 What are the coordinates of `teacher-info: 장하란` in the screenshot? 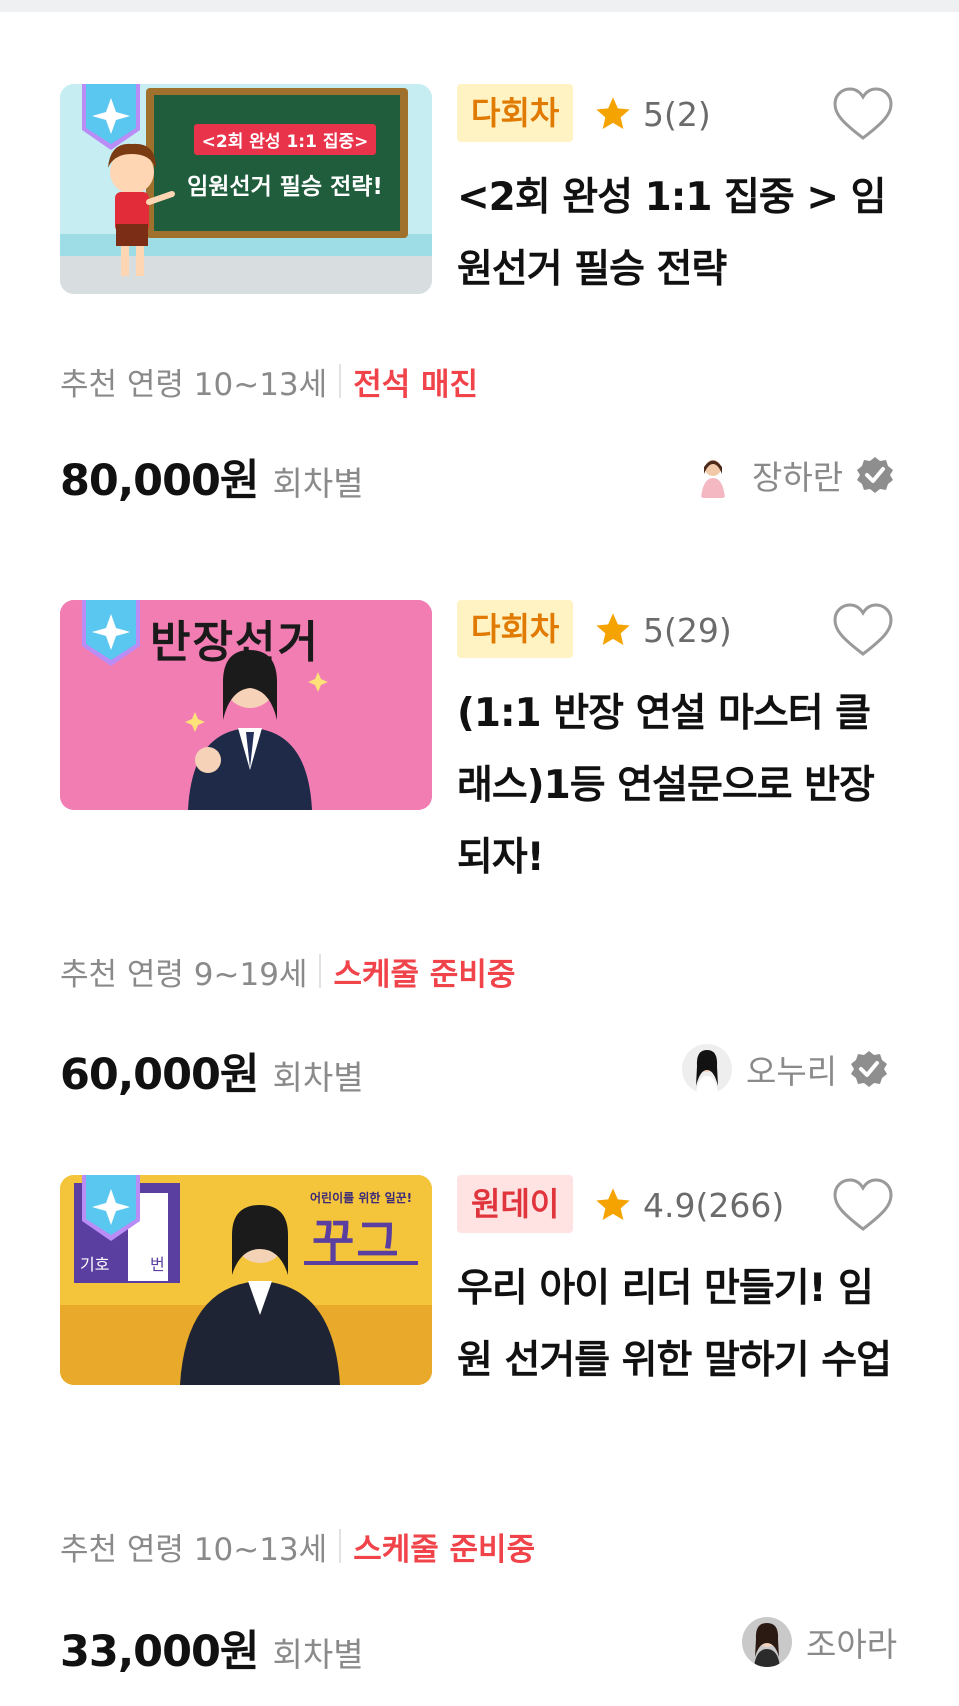 It's located at (791, 475).